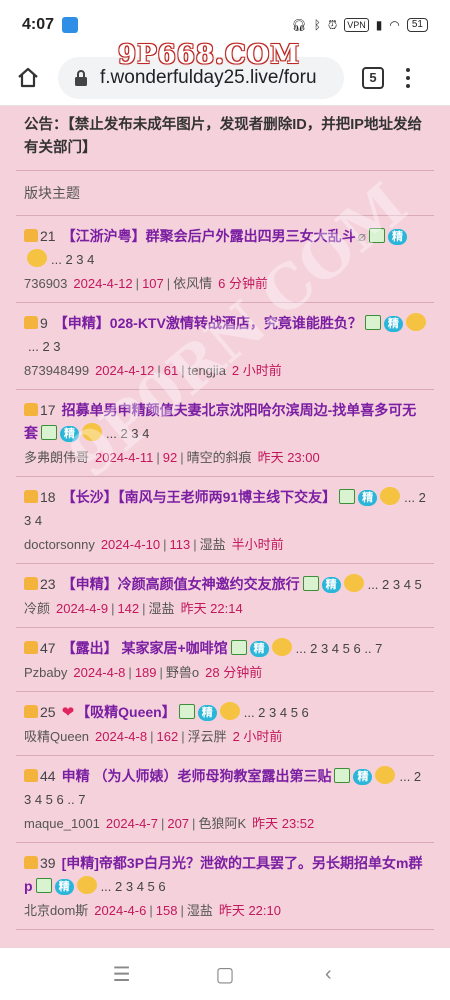 This screenshot has height=1000, width=450. I want to click on page-links: ... 2 3 4 5 6 .. 7, so click(339, 648).